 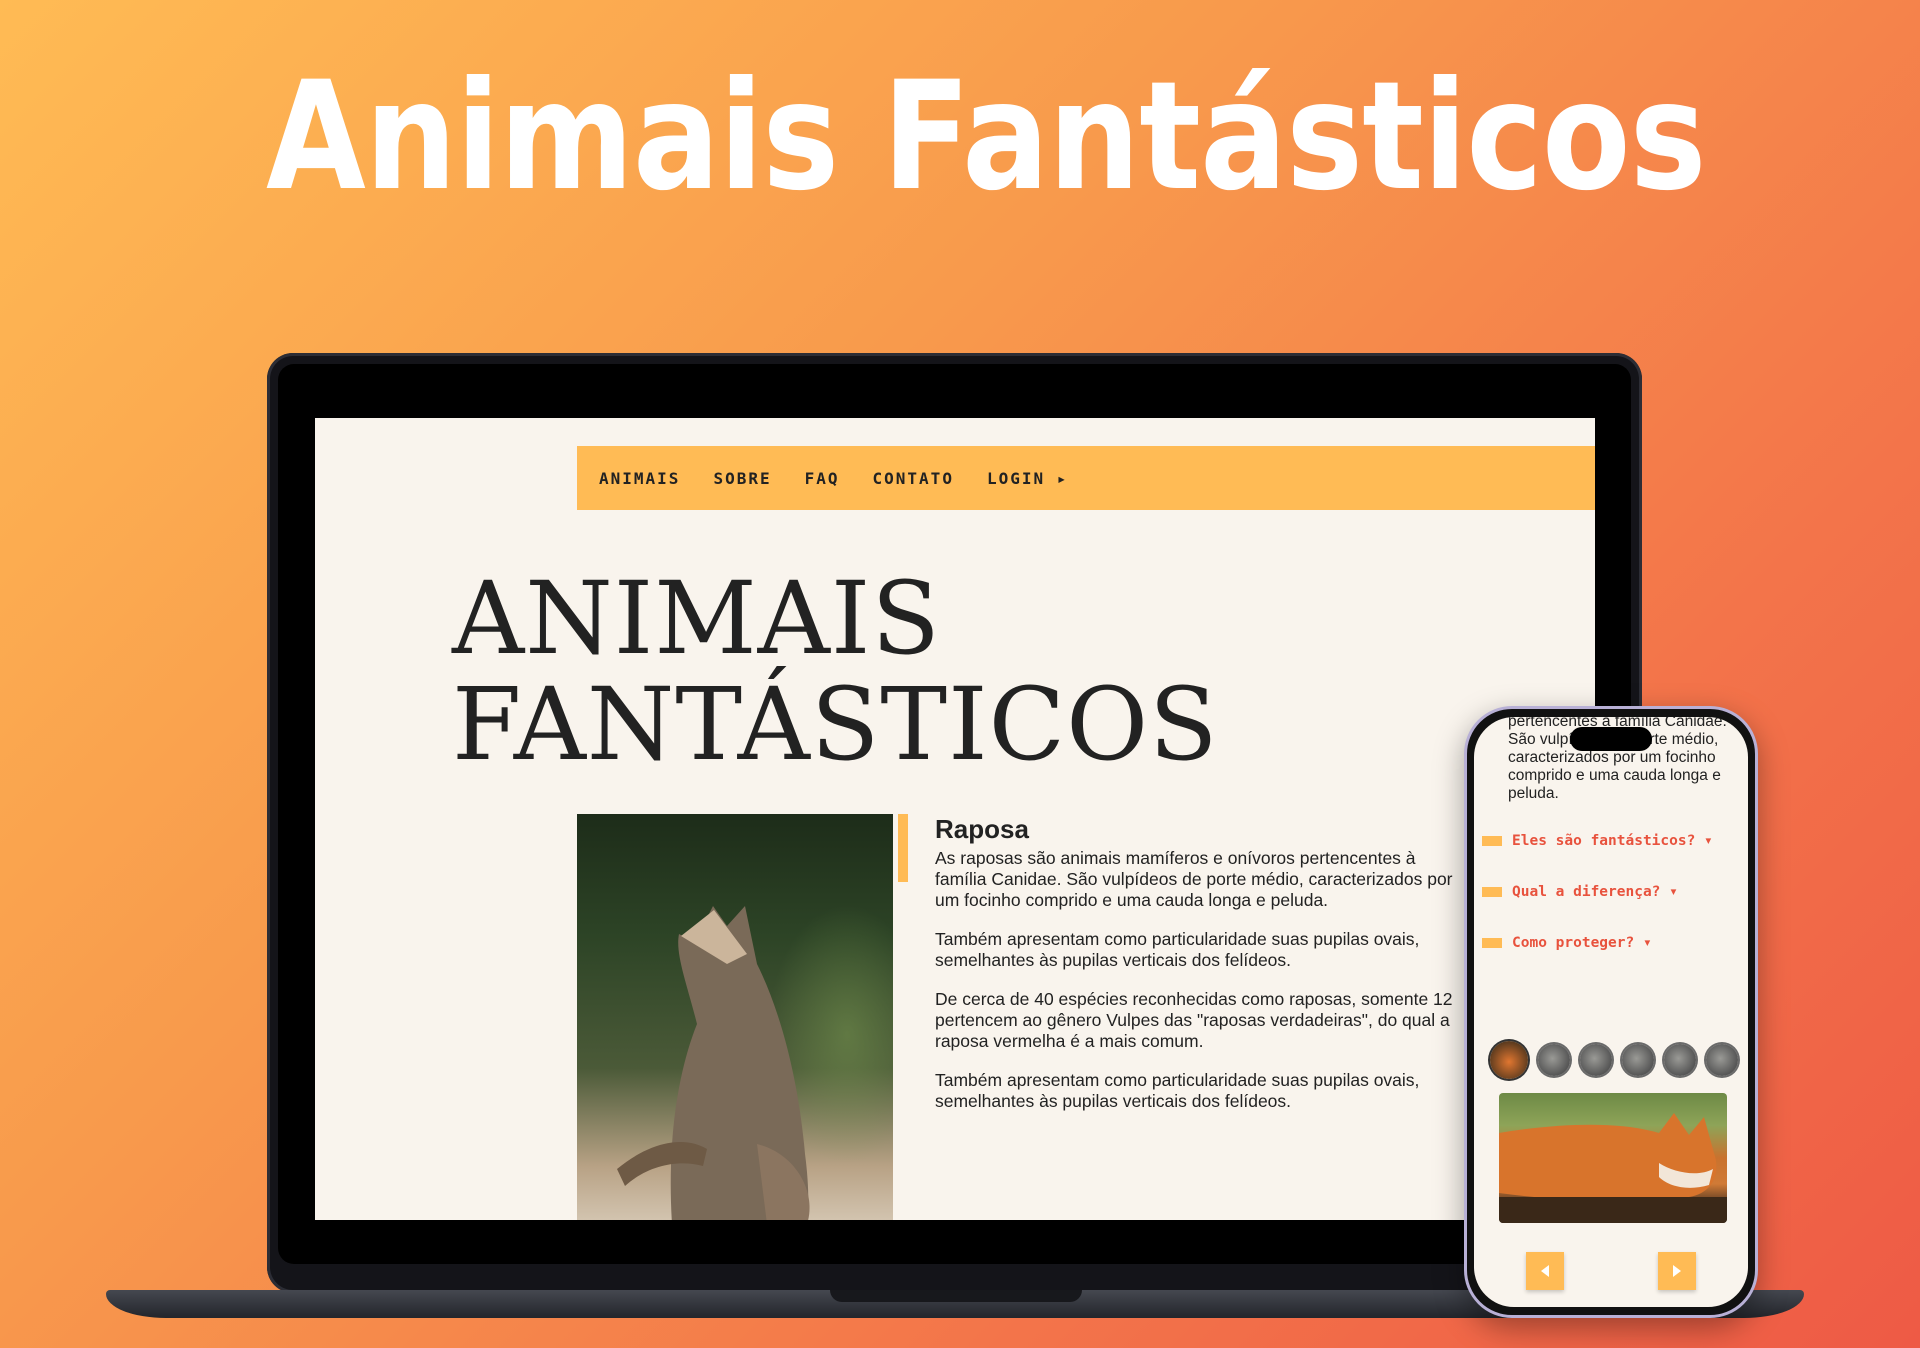 I want to click on thumbnail-urso, so click(x=1596, y=1060).